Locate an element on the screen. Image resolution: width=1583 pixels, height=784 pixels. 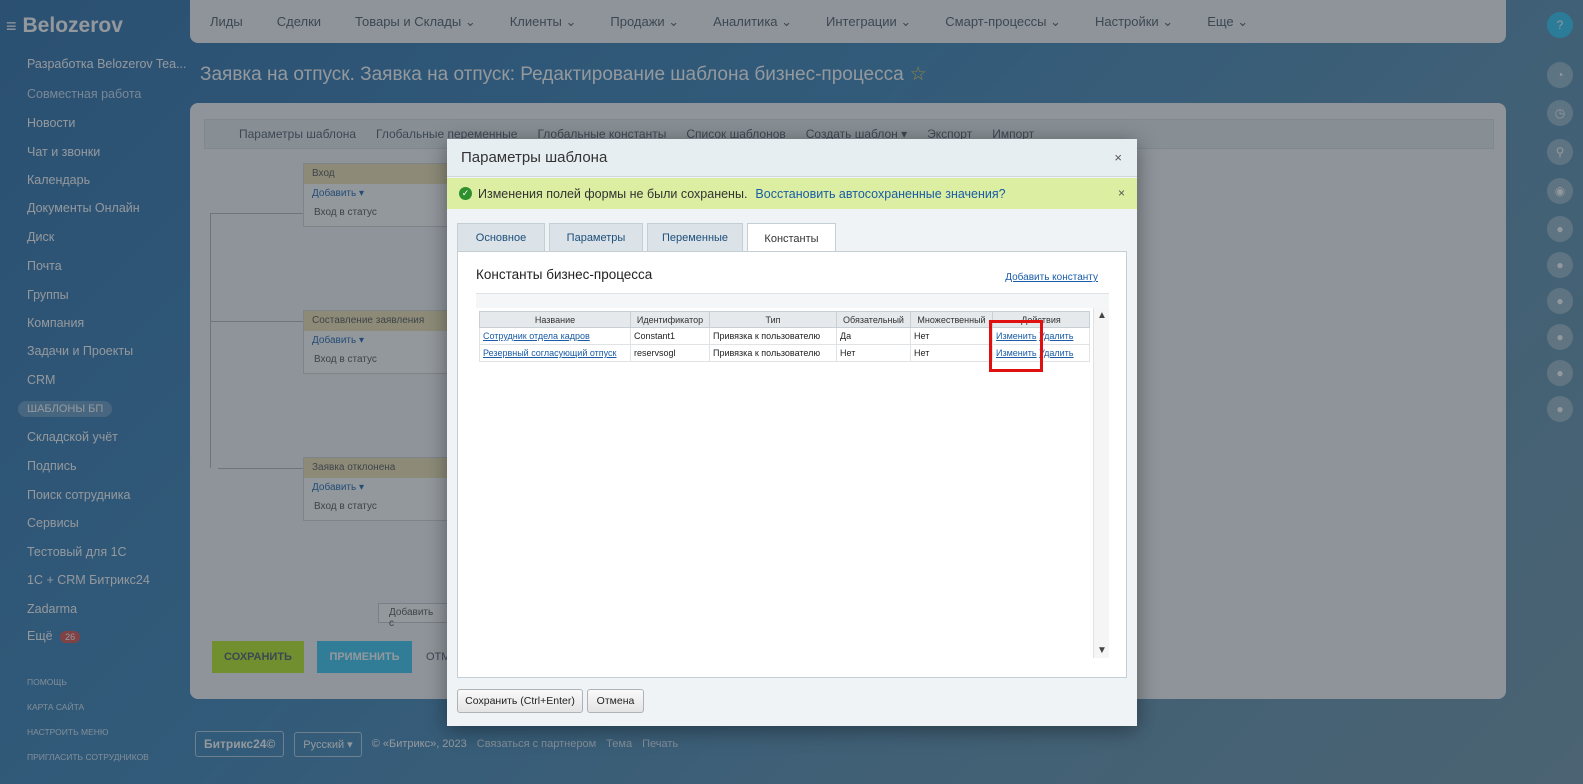
notice-close-icon: × is located at coordinates (1121, 193).